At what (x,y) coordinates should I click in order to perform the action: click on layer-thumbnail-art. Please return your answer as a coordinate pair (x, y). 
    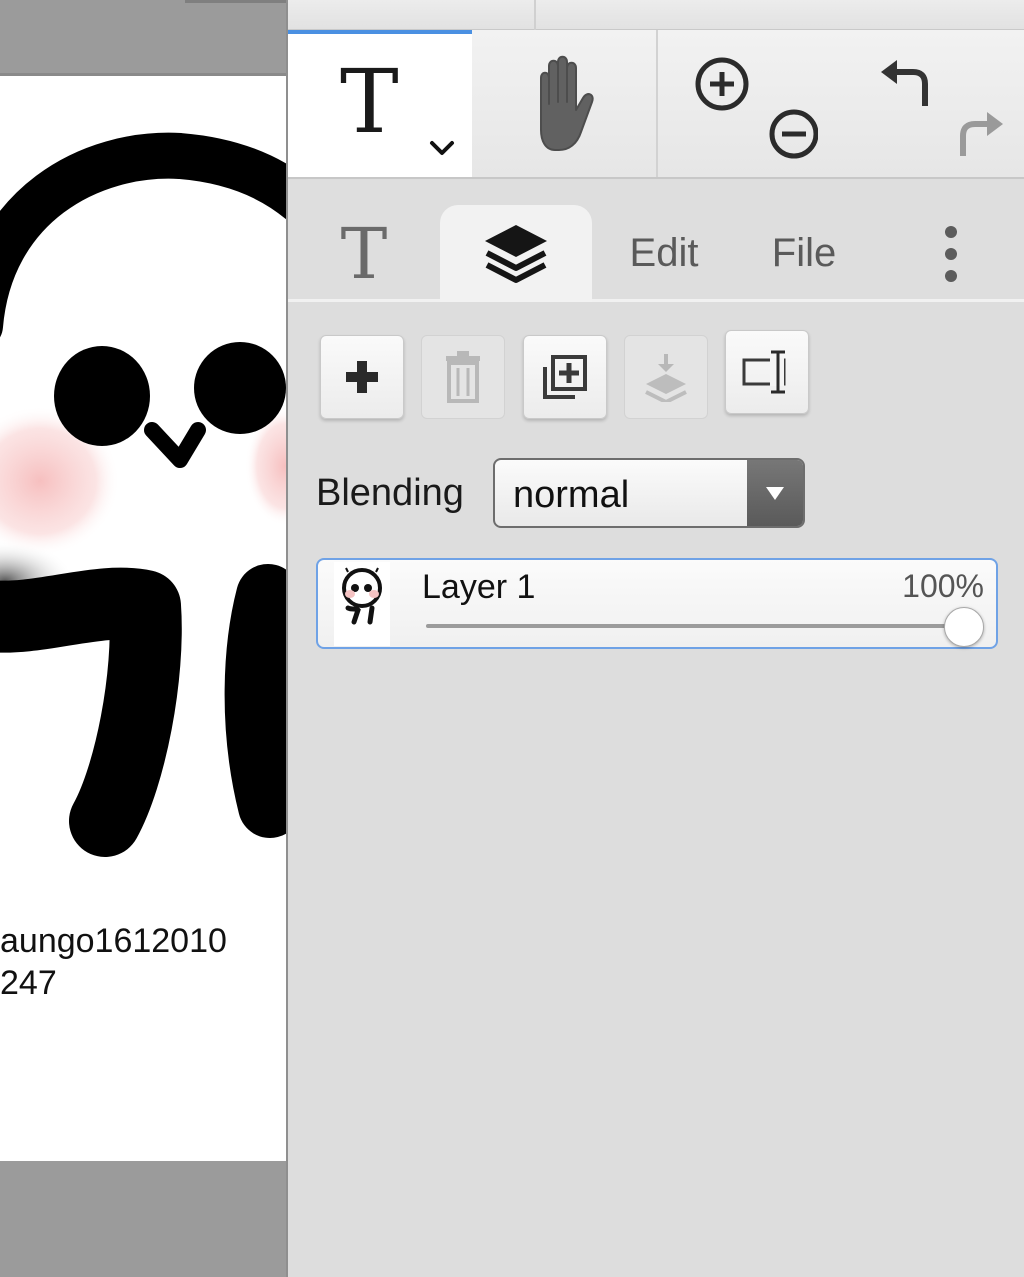
    Looking at the image, I should click on (362, 596).